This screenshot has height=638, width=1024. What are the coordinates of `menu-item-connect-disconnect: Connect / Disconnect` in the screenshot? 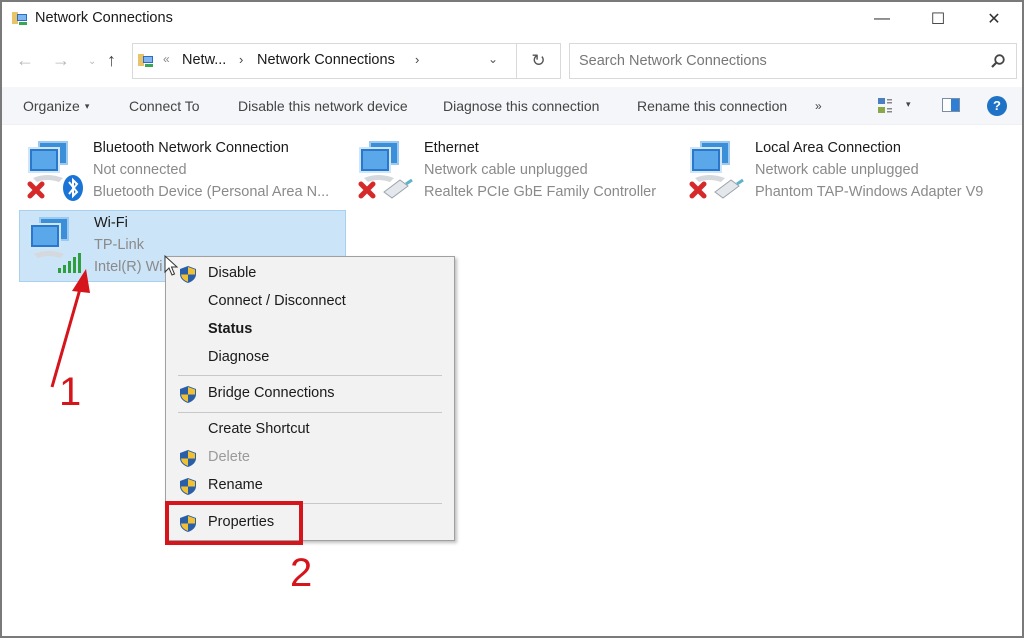 It's located at (310, 302).